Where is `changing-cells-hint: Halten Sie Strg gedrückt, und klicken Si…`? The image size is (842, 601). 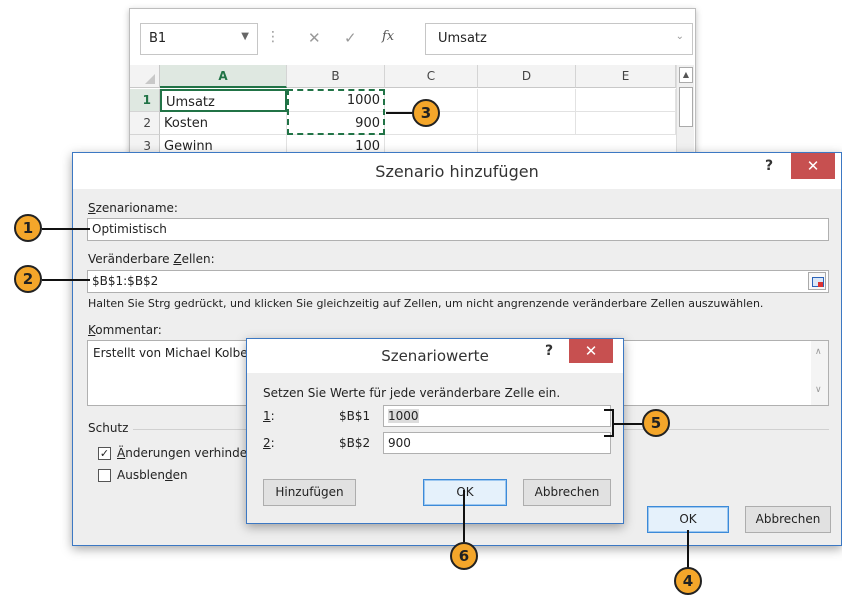
changing-cells-hint: Halten Sie Strg gedrückt, und klicken Si… is located at coordinates (426, 303).